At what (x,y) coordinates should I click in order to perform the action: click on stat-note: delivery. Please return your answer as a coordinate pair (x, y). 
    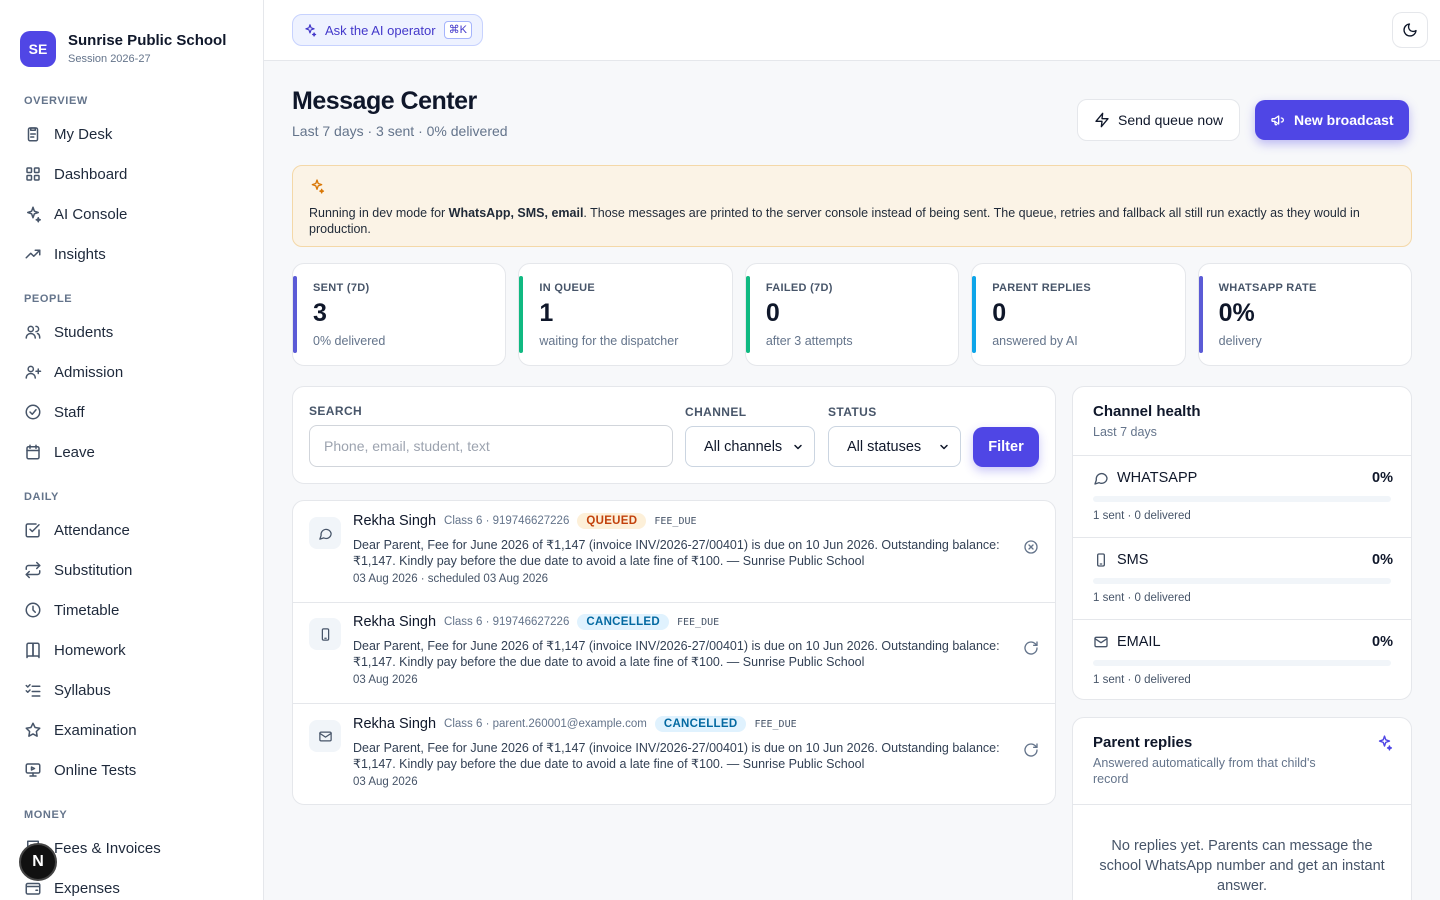
    Looking at the image, I should click on (1240, 341).